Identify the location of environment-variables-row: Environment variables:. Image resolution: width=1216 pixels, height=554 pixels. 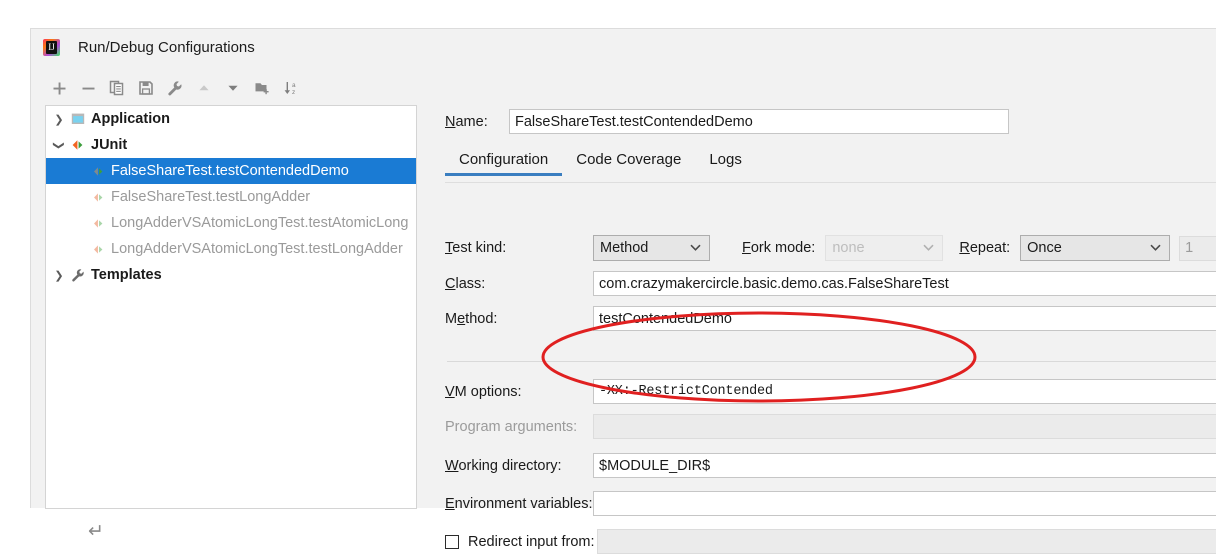
(830, 503).